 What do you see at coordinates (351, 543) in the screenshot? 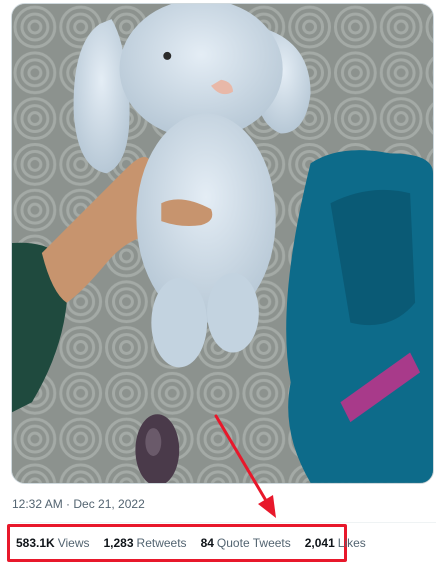
I see `likes-label: Likes` at bounding box center [351, 543].